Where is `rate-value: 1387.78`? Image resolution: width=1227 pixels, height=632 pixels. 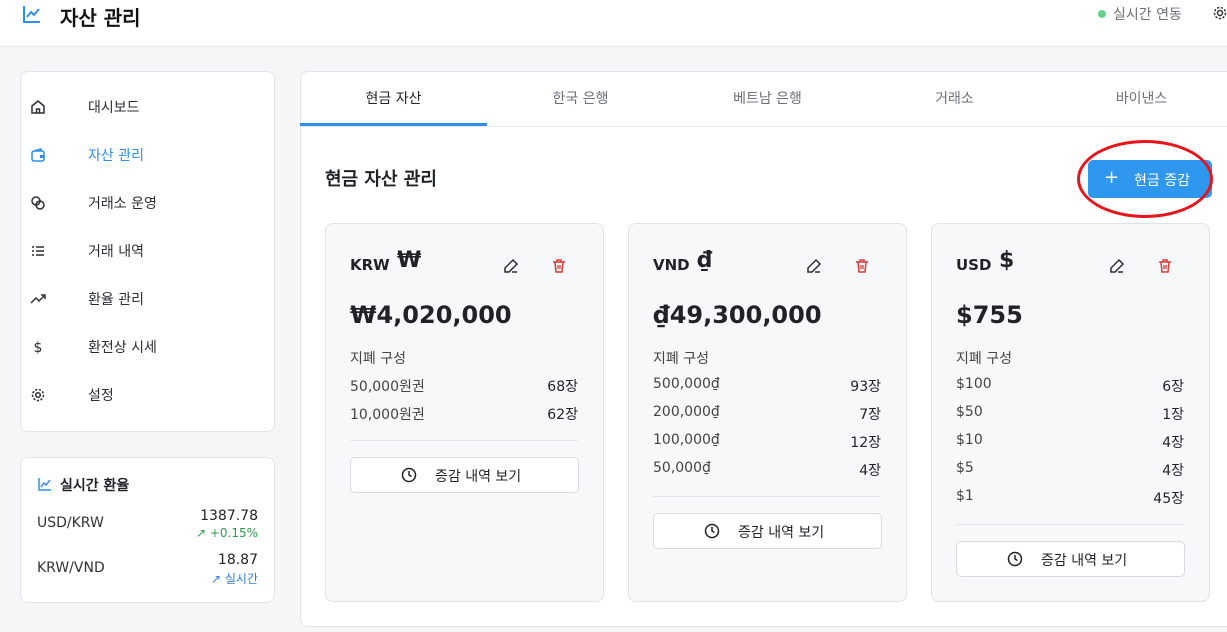
rate-value: 1387.78 is located at coordinates (229, 516).